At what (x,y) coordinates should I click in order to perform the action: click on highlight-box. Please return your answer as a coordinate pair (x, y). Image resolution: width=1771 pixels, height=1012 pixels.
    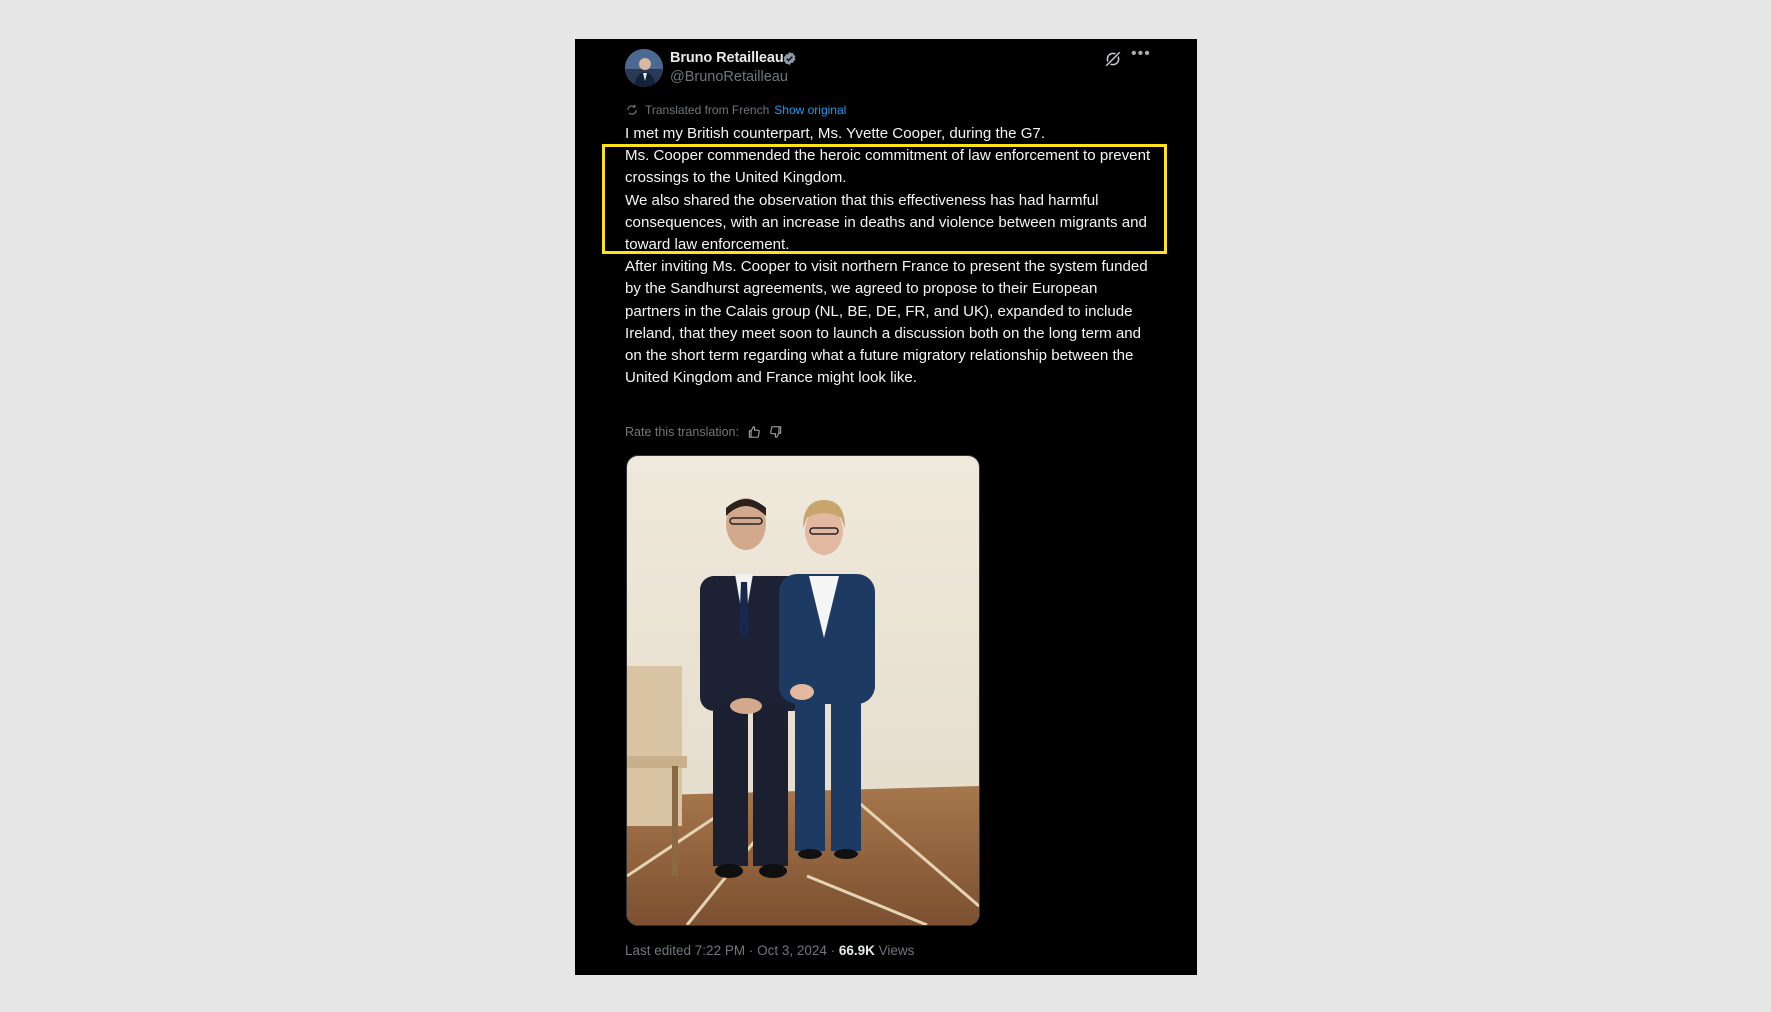
    Looking at the image, I should click on (884, 199).